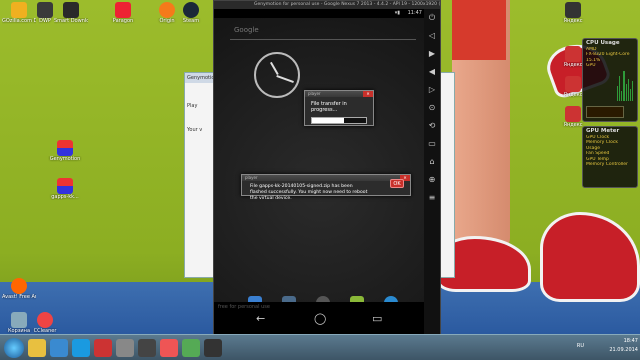  I want to click on taskbar: RU 18:47 21.09.2014, so click(320, 347).